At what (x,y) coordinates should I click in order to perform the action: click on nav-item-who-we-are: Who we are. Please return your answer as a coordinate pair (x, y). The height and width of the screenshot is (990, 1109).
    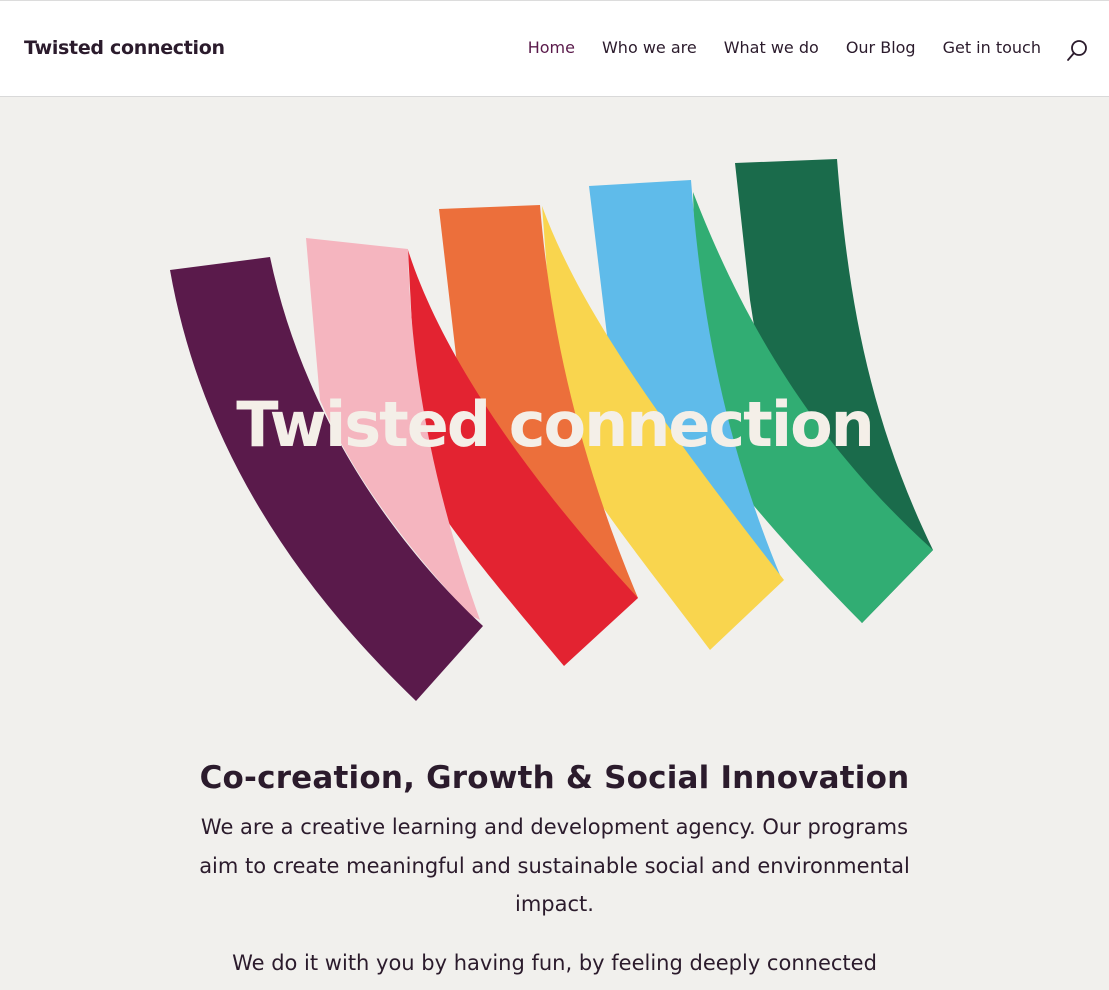
    Looking at the image, I should click on (649, 47).